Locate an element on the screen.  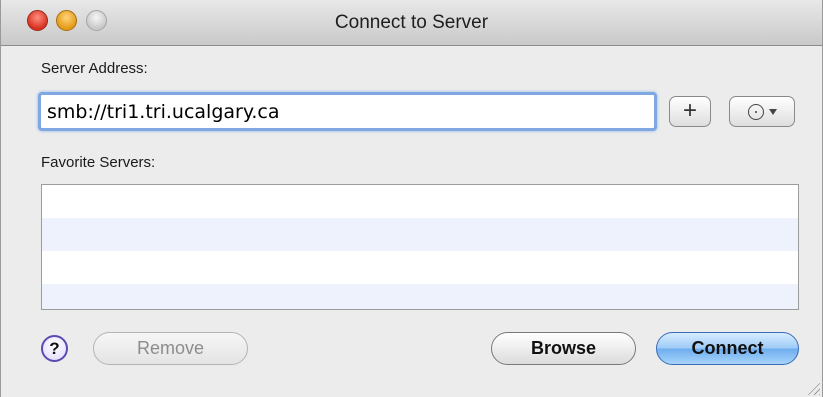
title-bar: Connect to Server is located at coordinates (411, 23).